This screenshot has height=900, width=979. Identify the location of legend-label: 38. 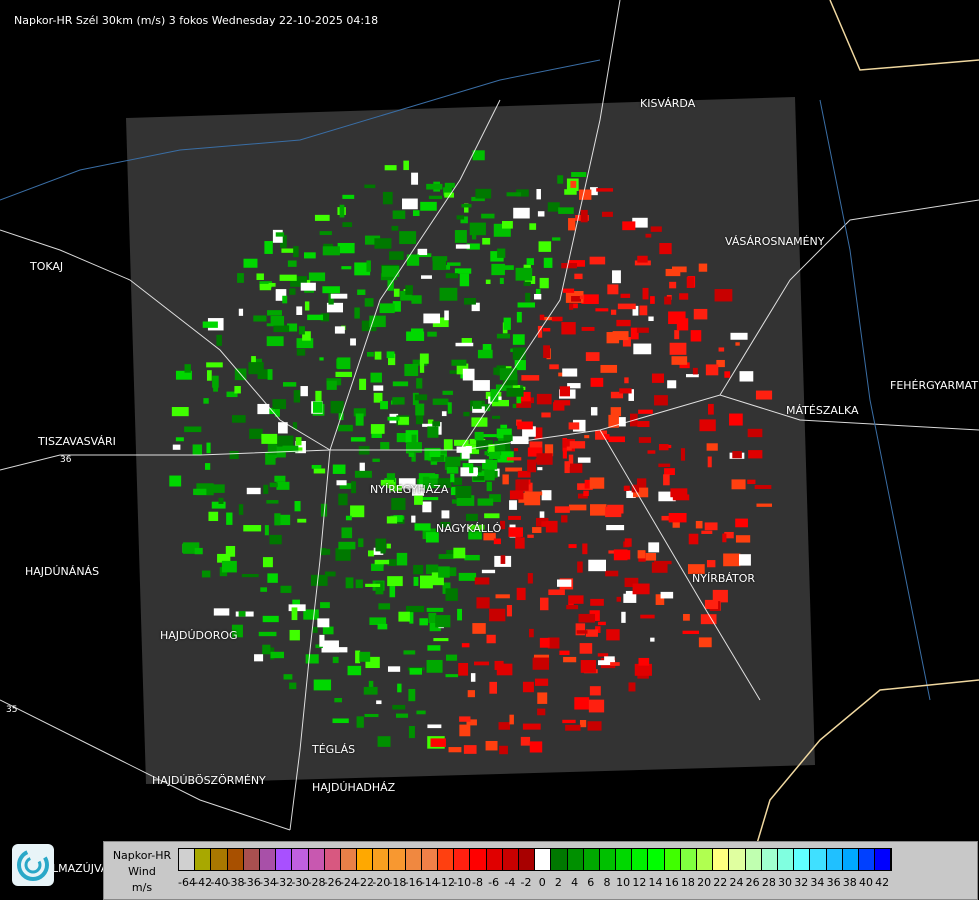
(849, 882).